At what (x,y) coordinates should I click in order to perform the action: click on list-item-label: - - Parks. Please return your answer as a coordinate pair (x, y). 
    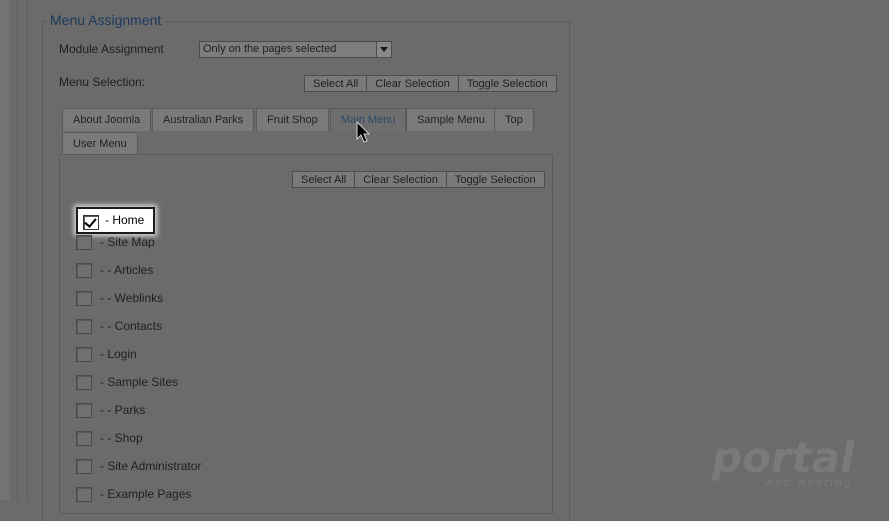
    Looking at the image, I should click on (123, 410).